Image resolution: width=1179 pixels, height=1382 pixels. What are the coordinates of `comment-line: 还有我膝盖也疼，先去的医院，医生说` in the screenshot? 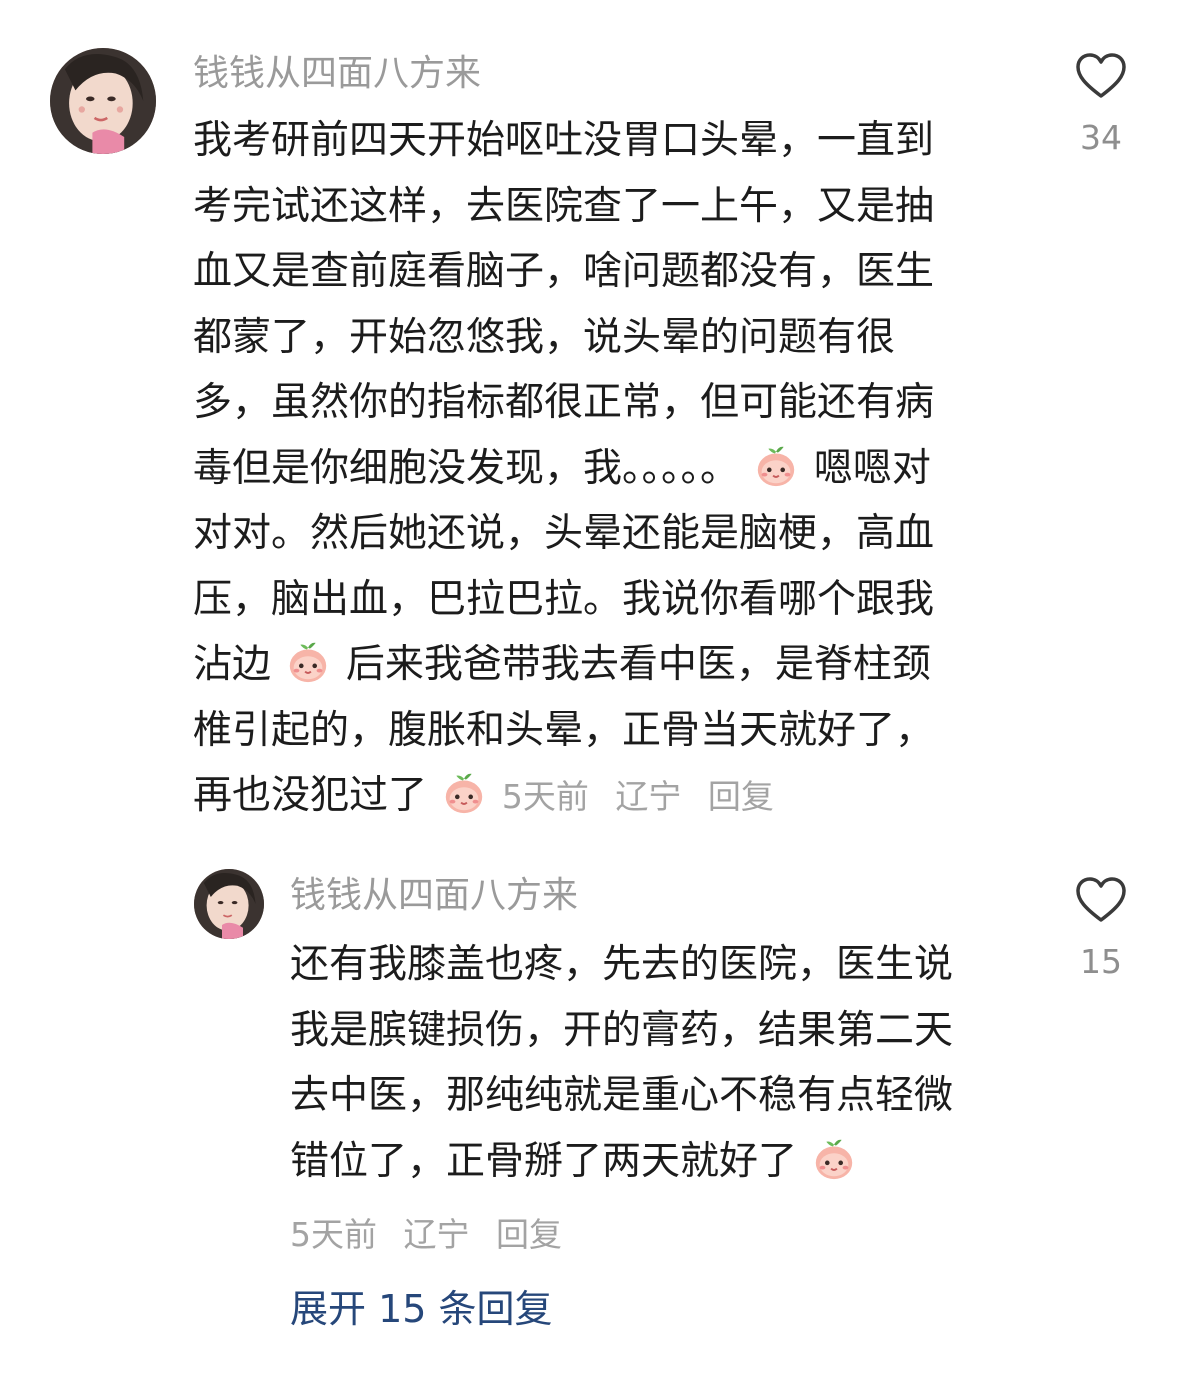 It's located at (622, 964).